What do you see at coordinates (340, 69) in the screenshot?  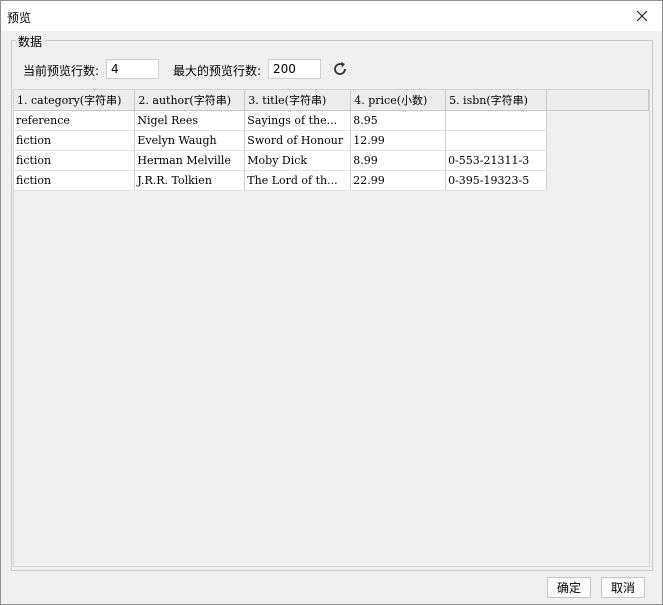 I see `refresh-icon` at bounding box center [340, 69].